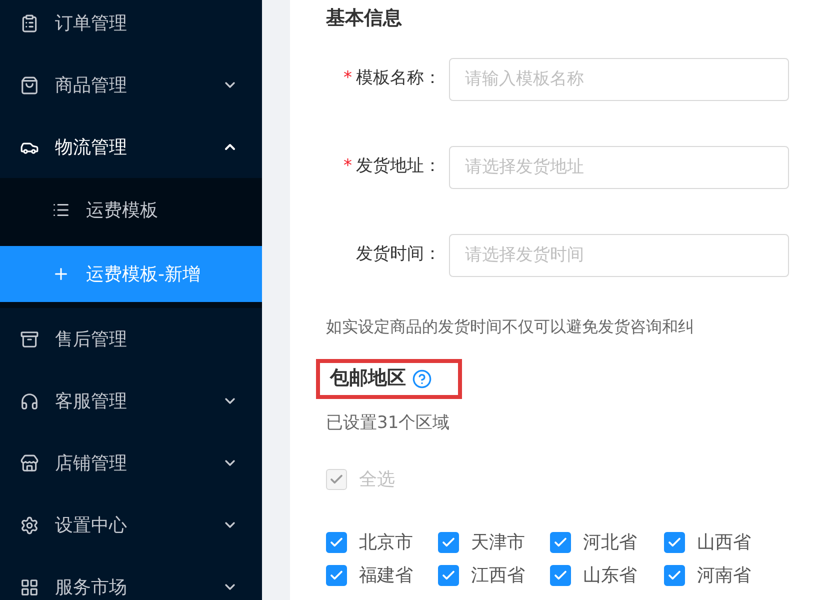 The height and width of the screenshot is (600, 837). I want to click on input-field: 请输入模板名称, so click(619, 79).